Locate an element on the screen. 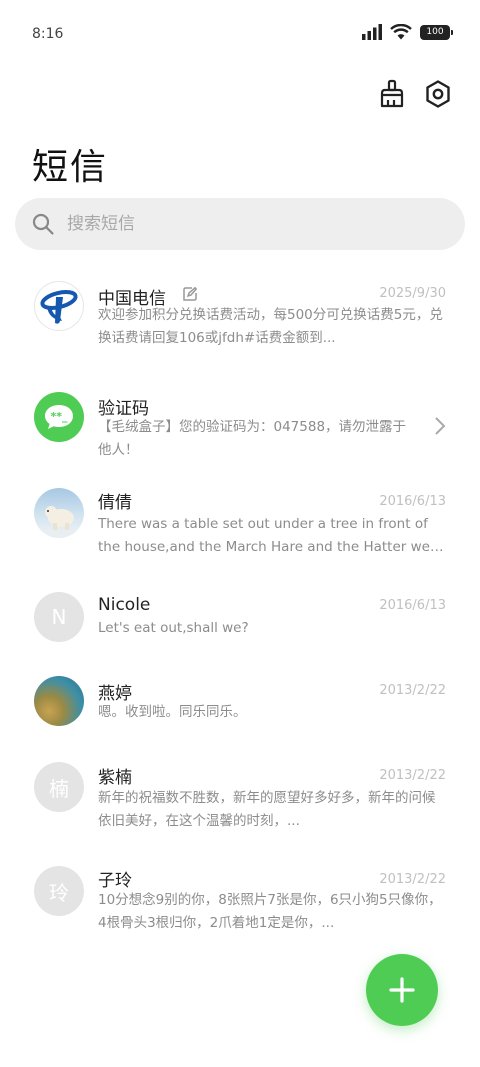  new-message-button is located at coordinates (402, 990).